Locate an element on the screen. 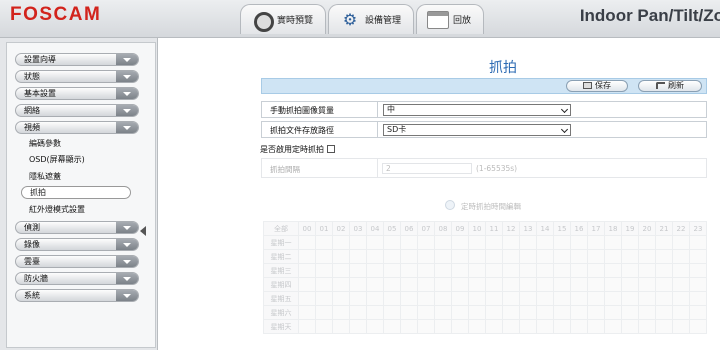 The image size is (720, 350). sidebar-item-status: 狀態 is located at coordinates (77, 76).